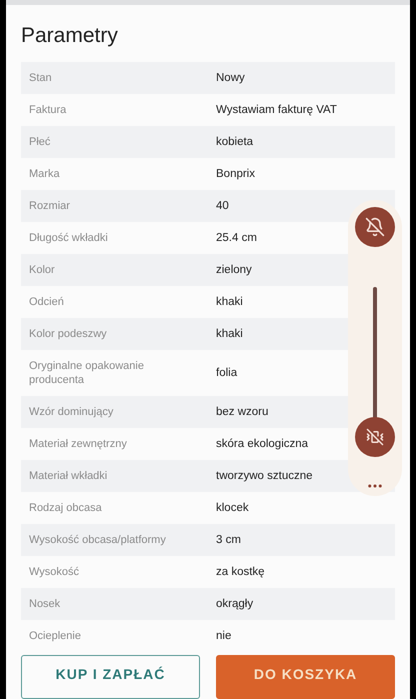 This screenshot has height=699, width=416. What do you see at coordinates (110, 677) in the screenshot?
I see `buy-button: KUP I ZAPŁAĆ` at bounding box center [110, 677].